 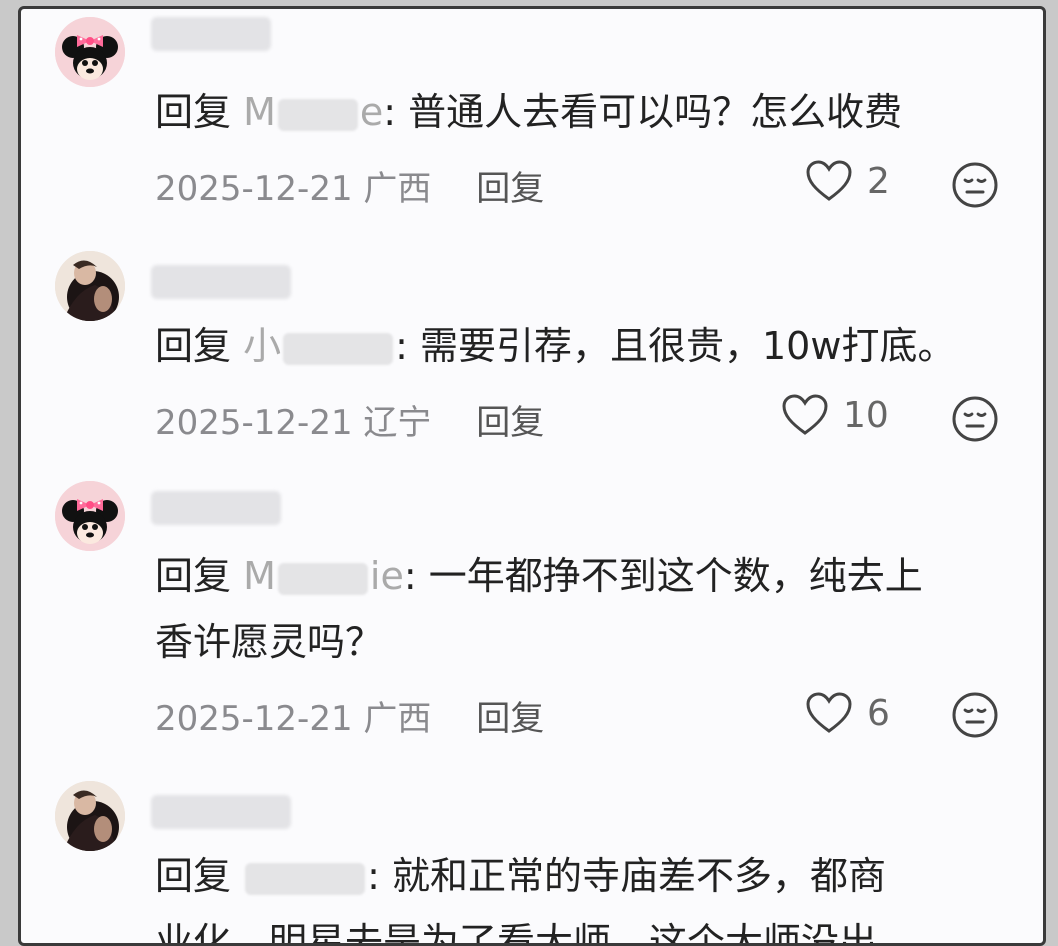 What do you see at coordinates (835, 415) in the screenshot?
I see `like-button: 10` at bounding box center [835, 415].